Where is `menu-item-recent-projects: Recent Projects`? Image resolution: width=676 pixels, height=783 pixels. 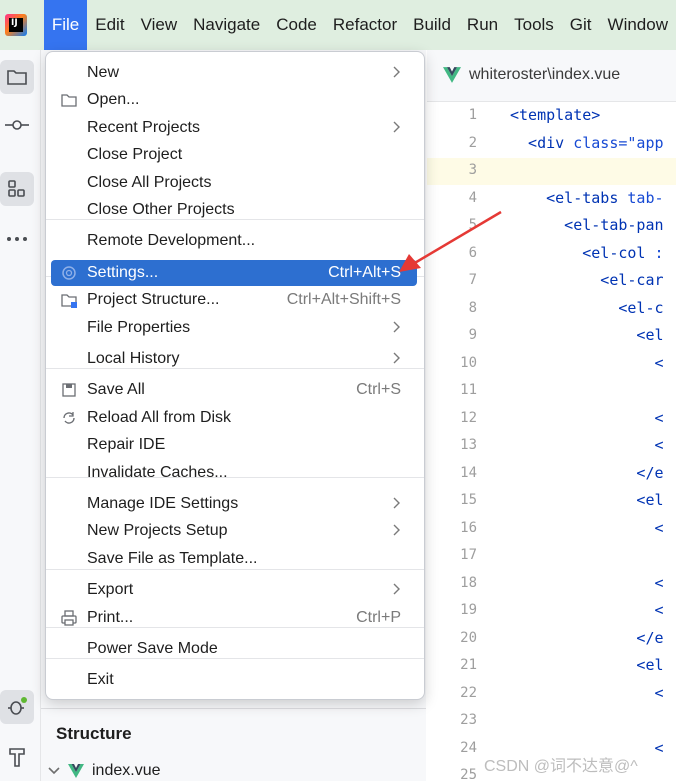
menu-item-recent-projects: Recent Projects is located at coordinates (234, 128).